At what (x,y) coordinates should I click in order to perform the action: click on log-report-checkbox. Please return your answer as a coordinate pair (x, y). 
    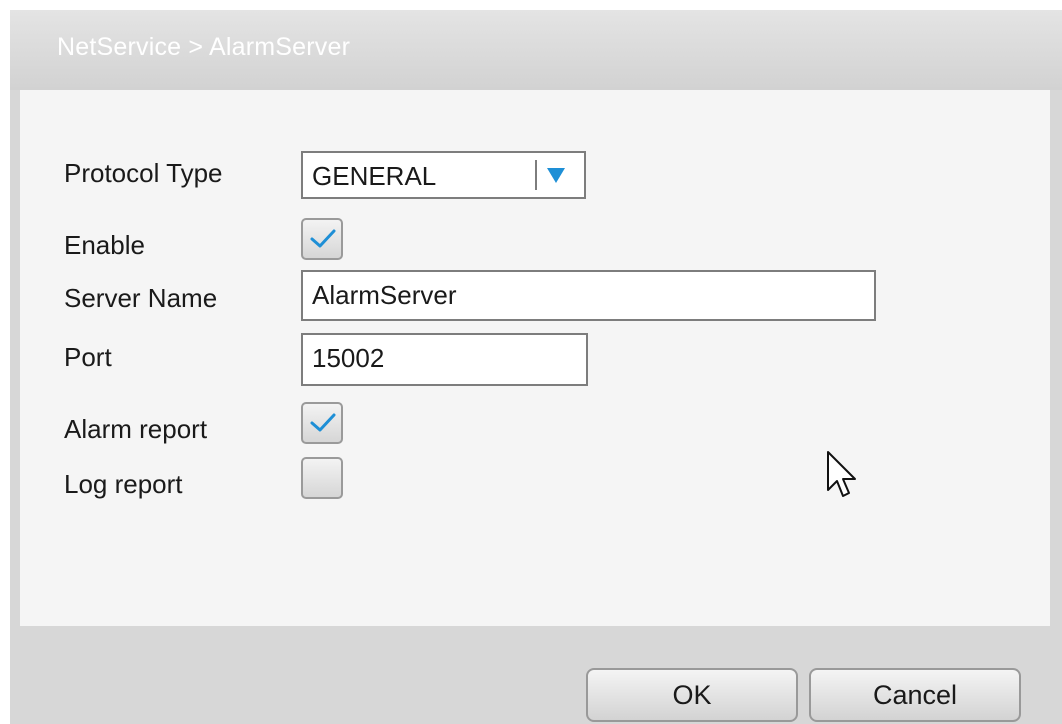
    Looking at the image, I should click on (322, 478).